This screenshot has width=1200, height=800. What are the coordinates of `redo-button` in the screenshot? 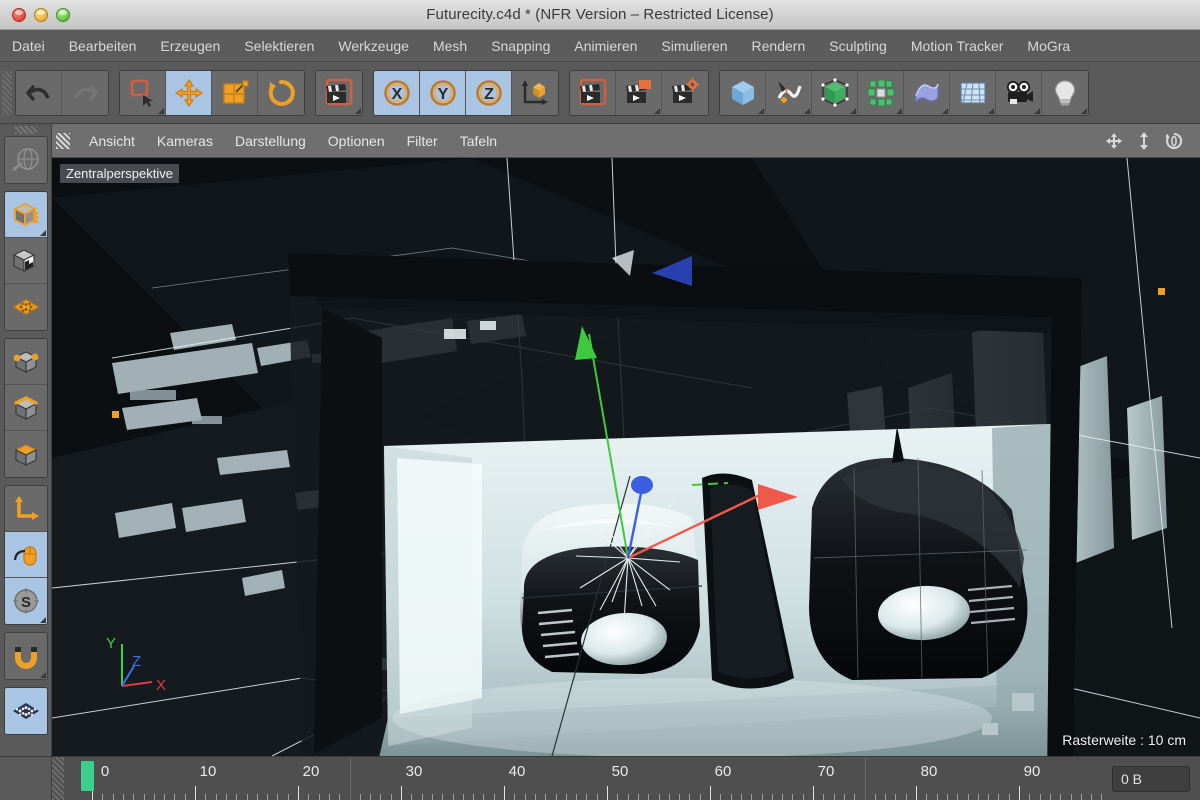 It's located at (85, 92).